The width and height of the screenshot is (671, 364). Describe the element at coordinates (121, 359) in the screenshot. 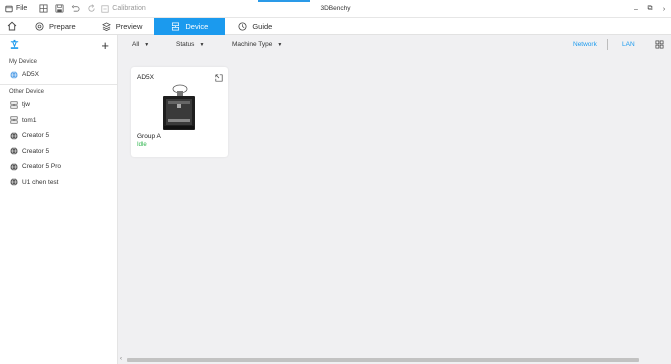

I see `scroll-left-icon: ‹` at that location.